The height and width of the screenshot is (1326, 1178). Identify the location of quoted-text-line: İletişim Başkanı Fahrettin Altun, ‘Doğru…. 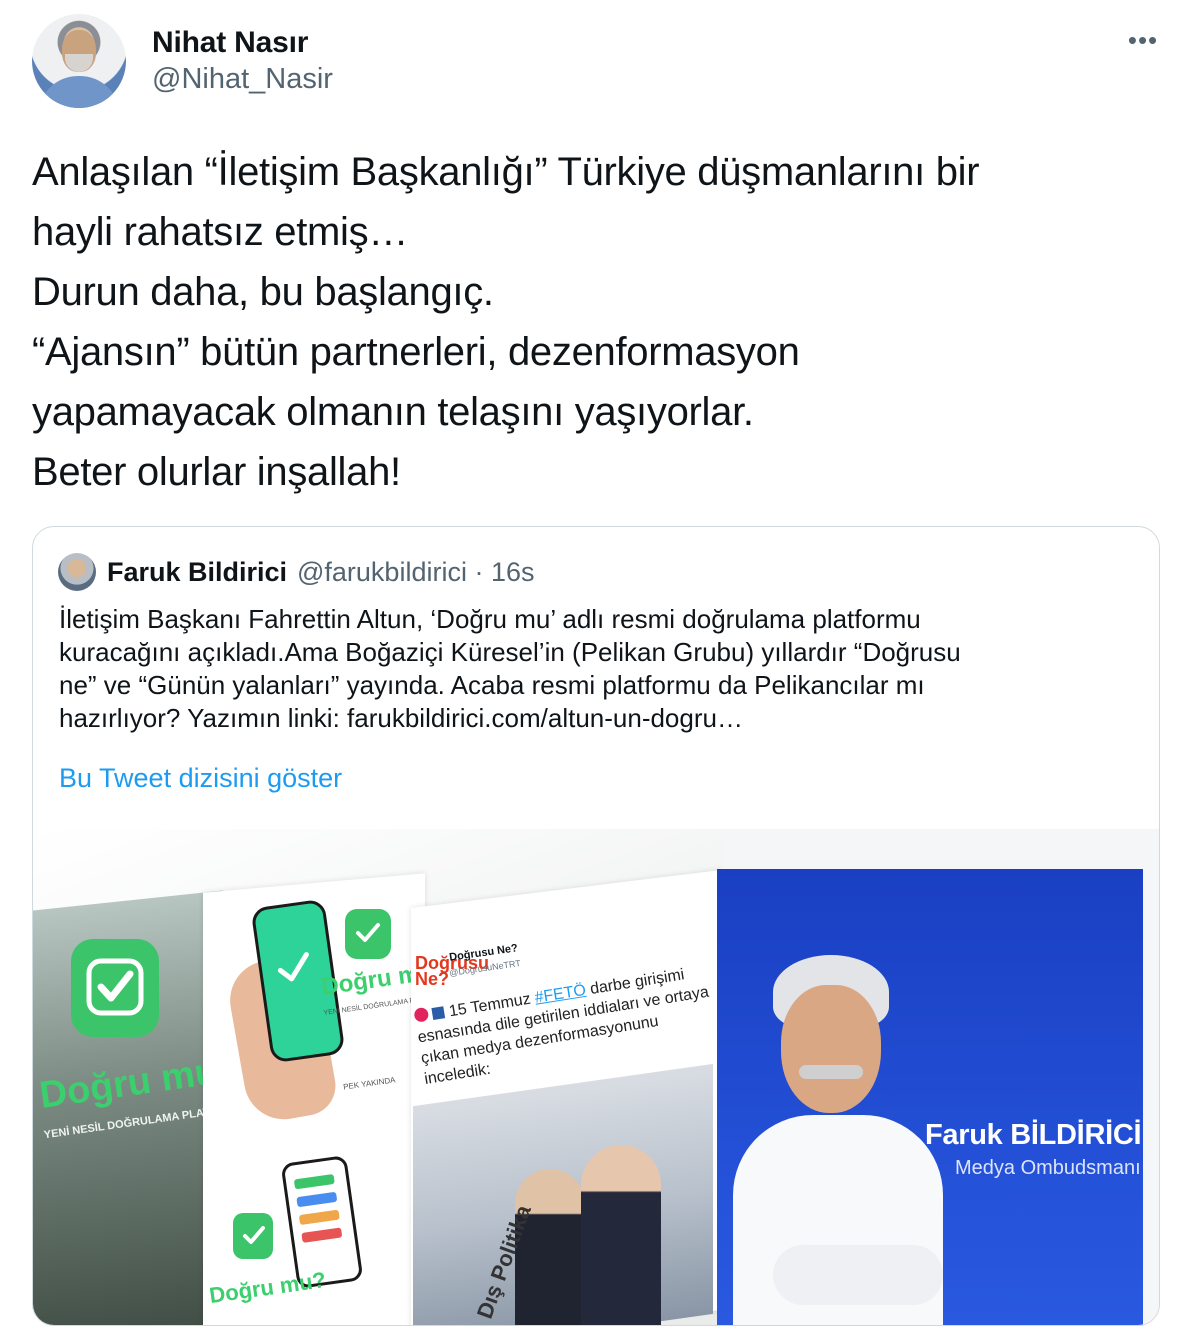
(490, 619).